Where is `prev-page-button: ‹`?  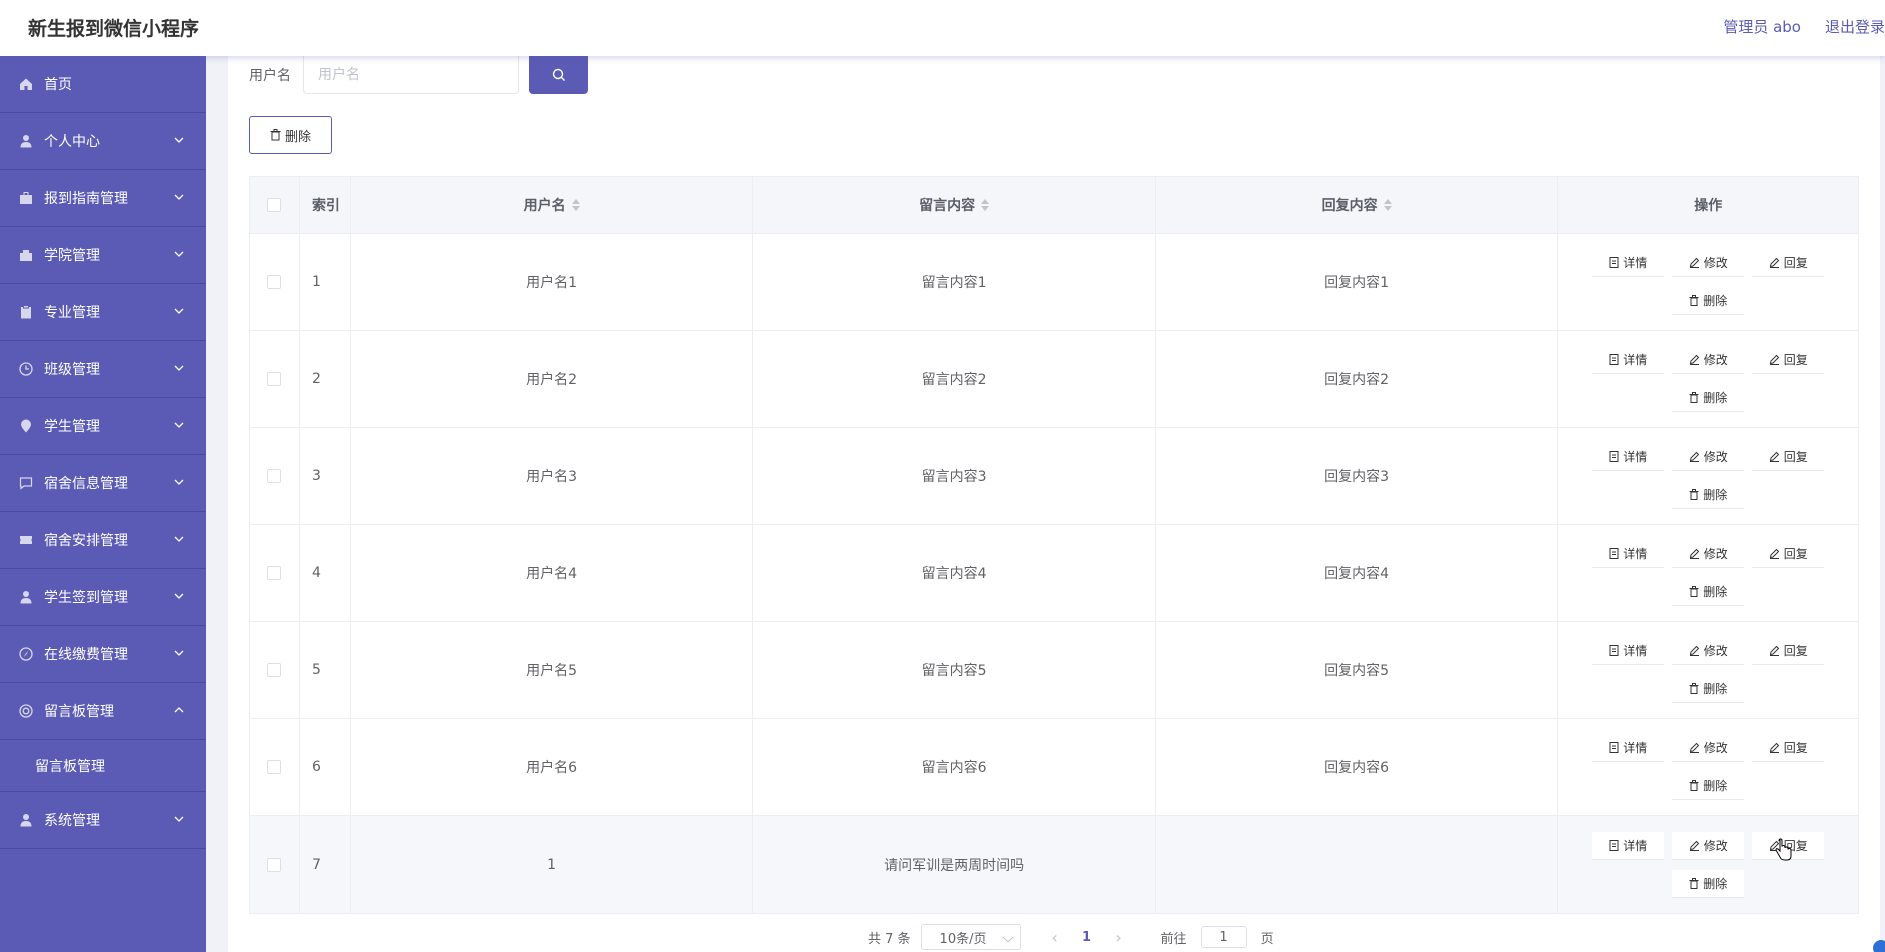 prev-page-button: ‹ is located at coordinates (1055, 937).